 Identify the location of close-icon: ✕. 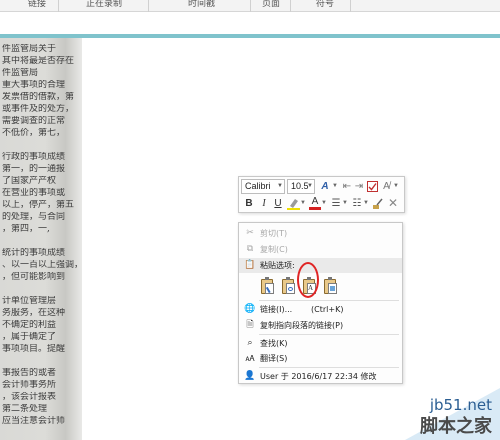
(393, 203).